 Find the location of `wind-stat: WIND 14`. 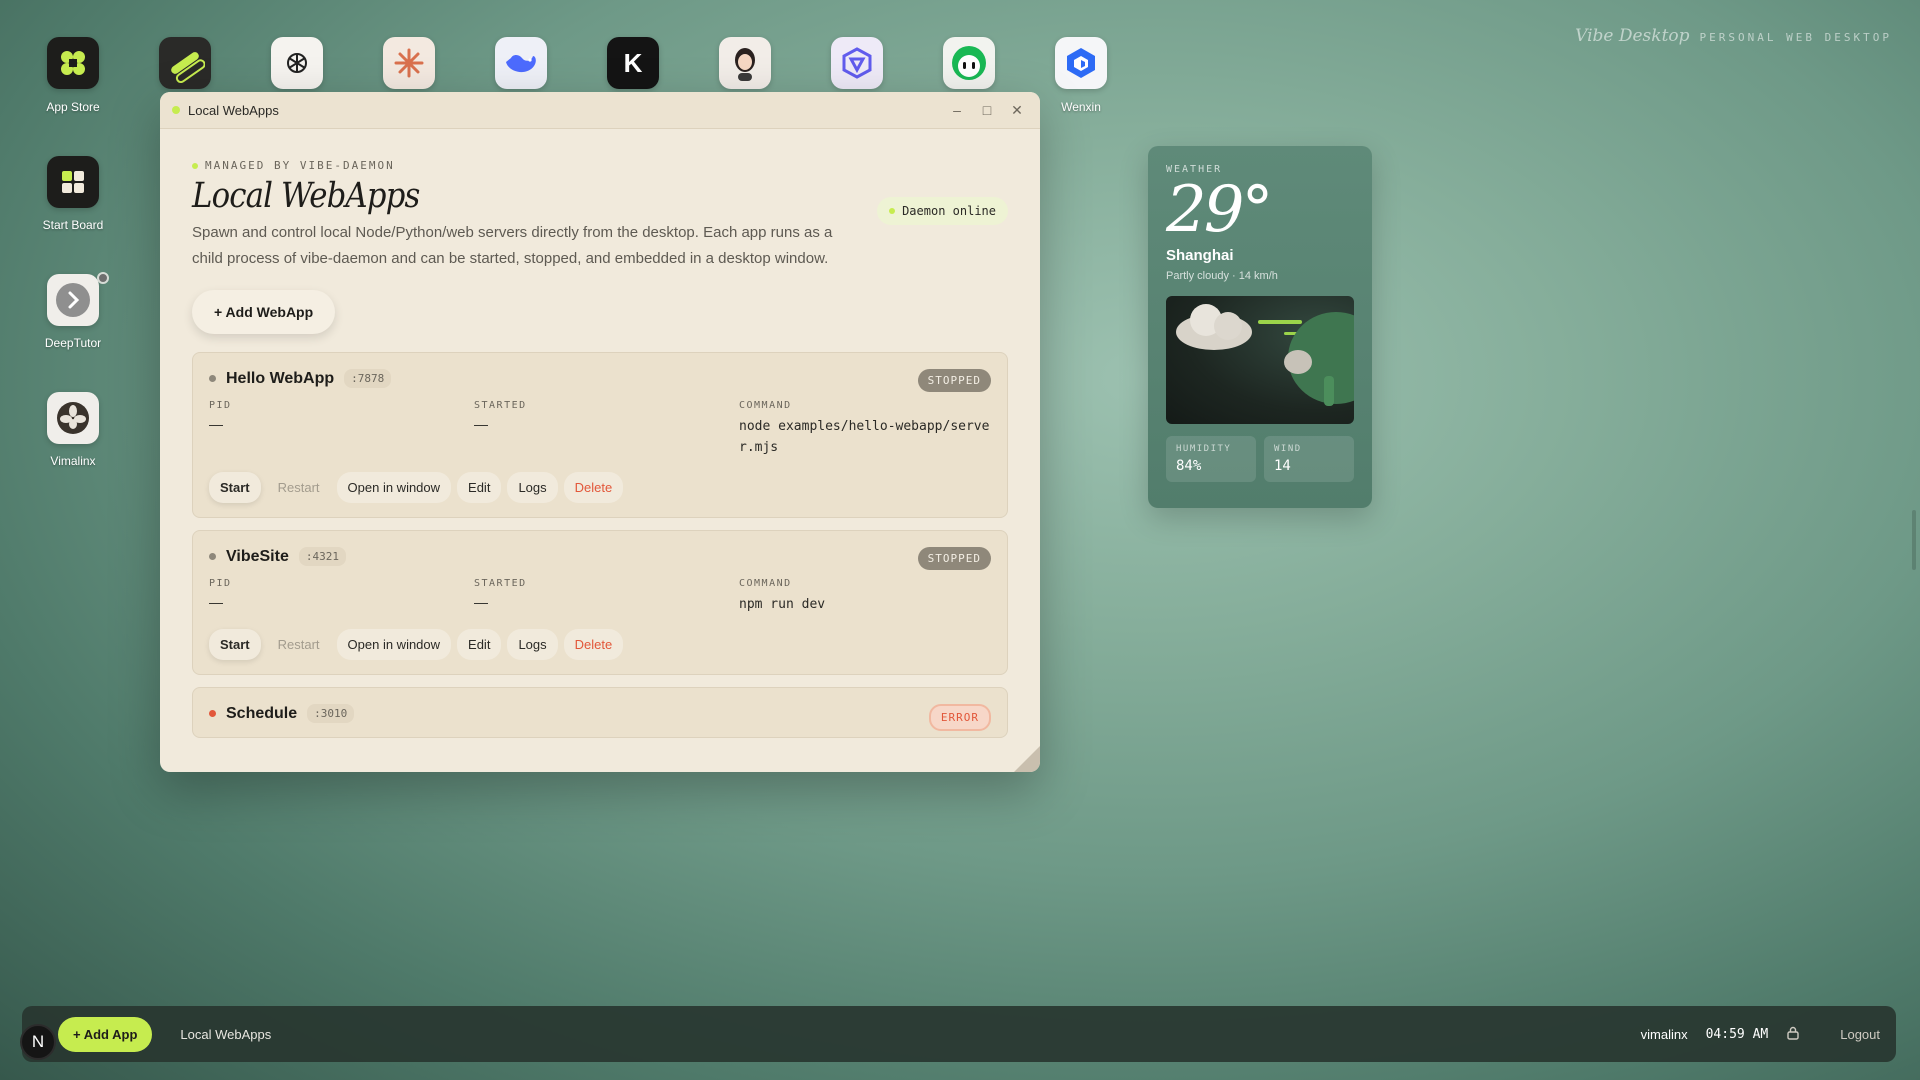

wind-stat: WIND 14 is located at coordinates (1309, 459).